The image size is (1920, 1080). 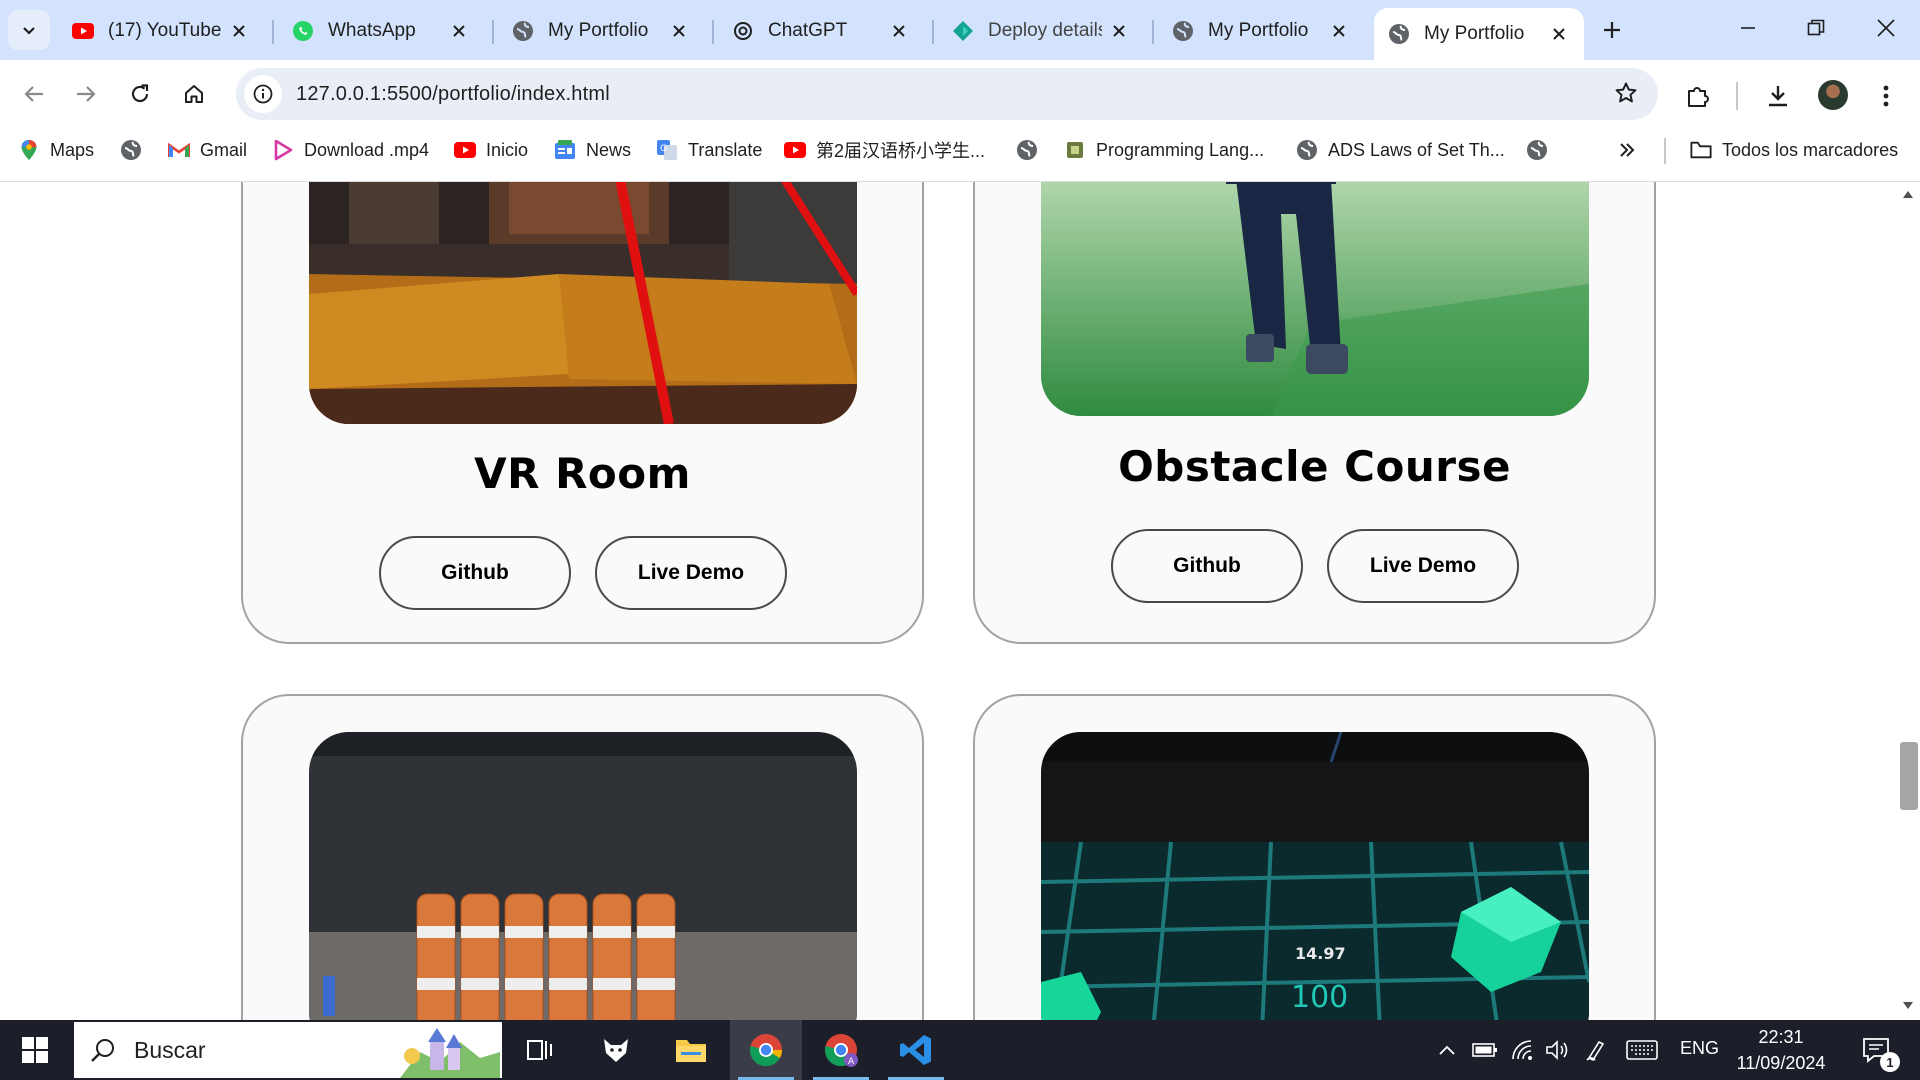 What do you see at coordinates (1908, 194) in the screenshot?
I see `scroll-up-arrow-icon` at bounding box center [1908, 194].